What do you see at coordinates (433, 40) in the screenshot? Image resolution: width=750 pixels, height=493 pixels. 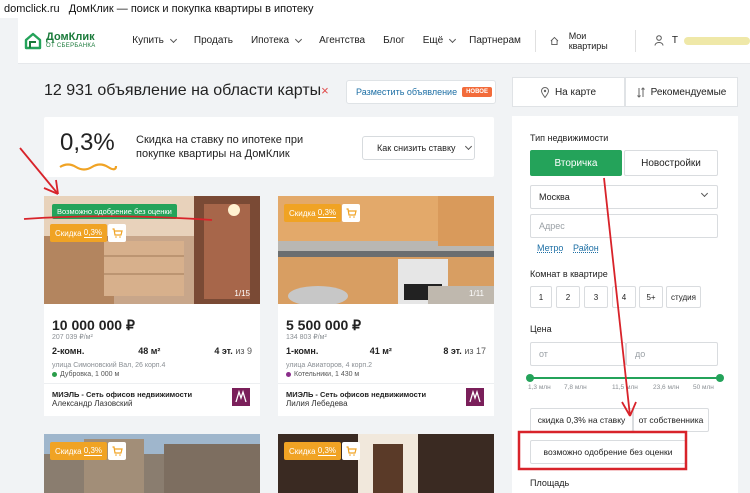 I see `nav-more-label: Ещё` at bounding box center [433, 40].